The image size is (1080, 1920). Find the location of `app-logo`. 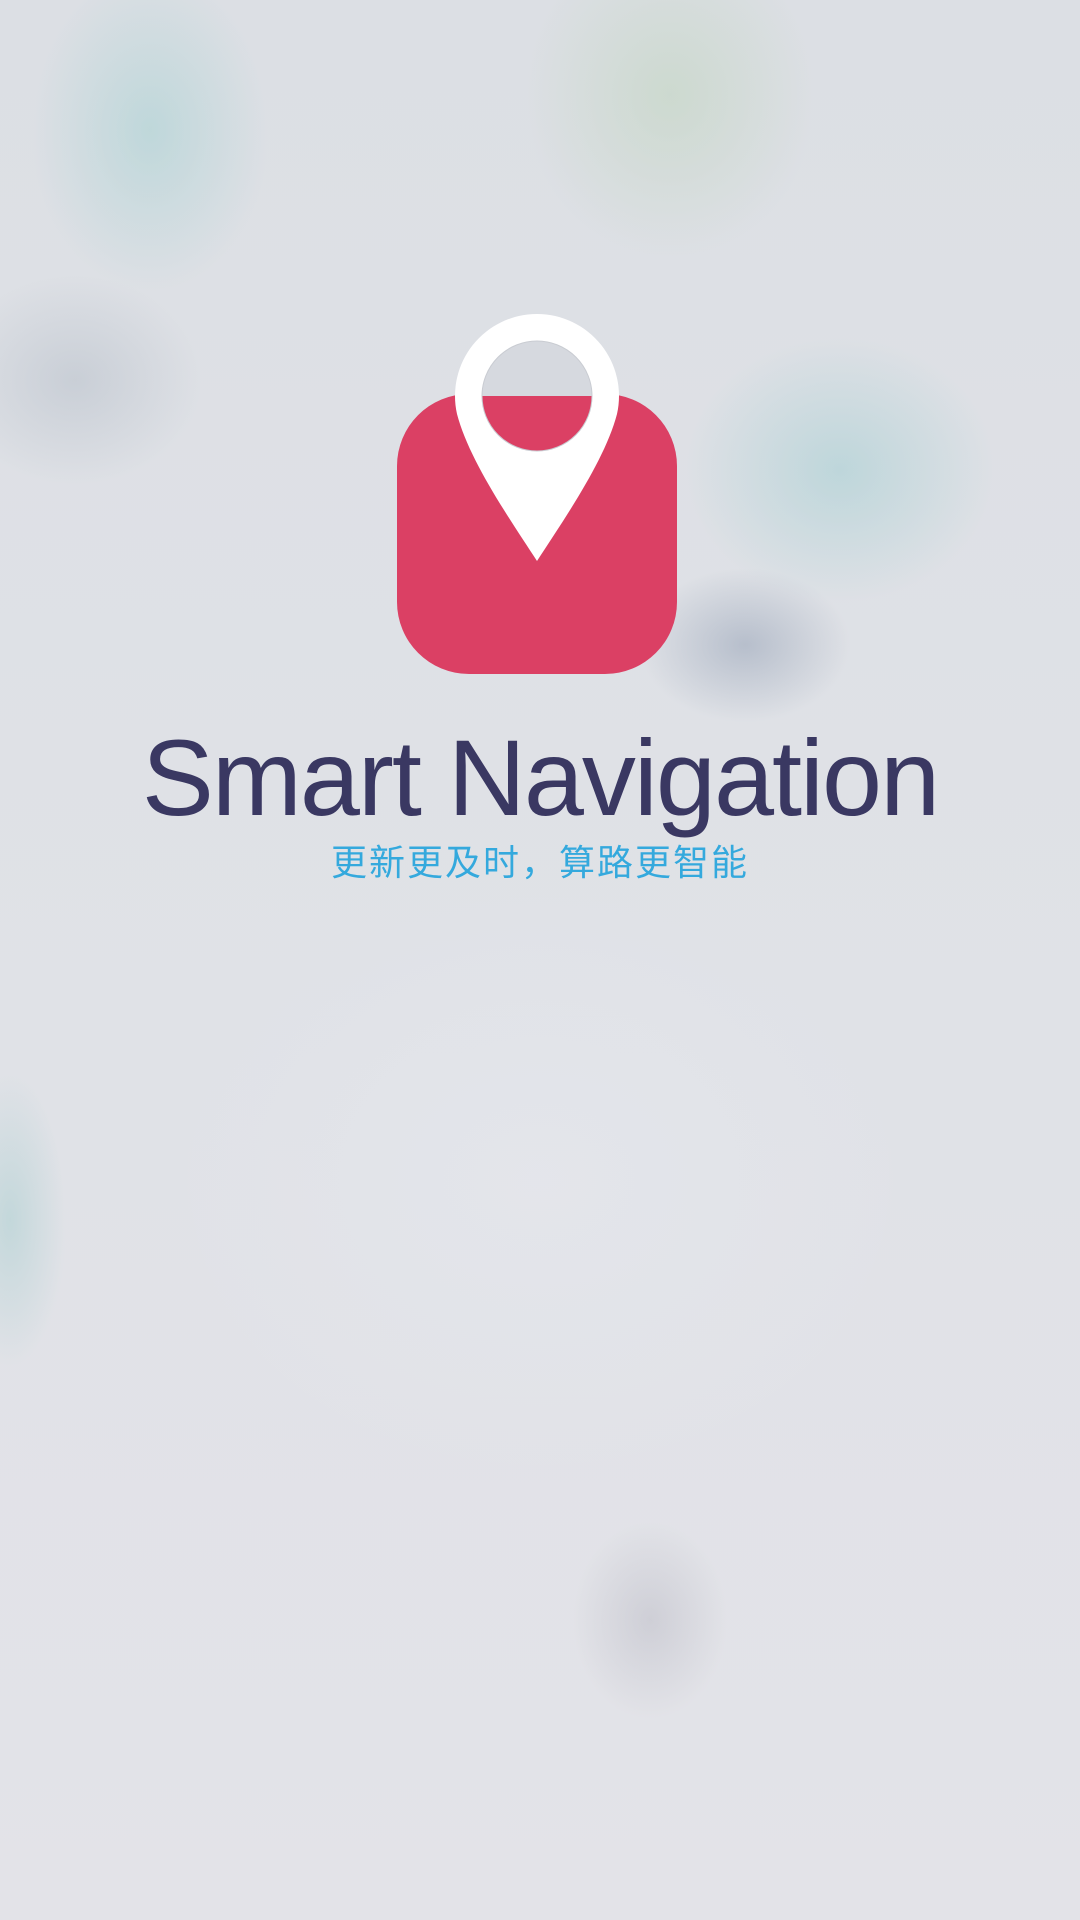

app-logo is located at coordinates (537, 492).